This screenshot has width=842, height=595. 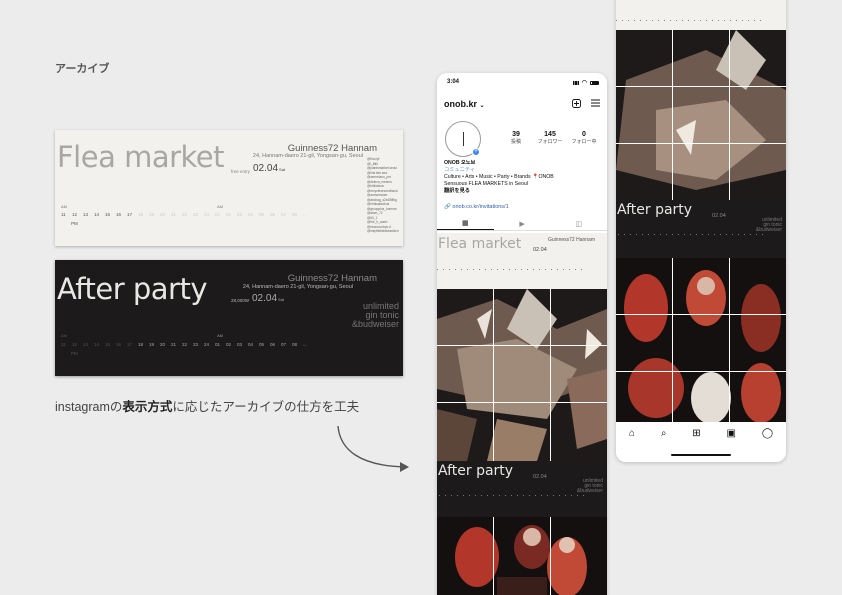 I want to click on profile-link-text: onob.co.kr/invitations/1, so click(x=480, y=207).